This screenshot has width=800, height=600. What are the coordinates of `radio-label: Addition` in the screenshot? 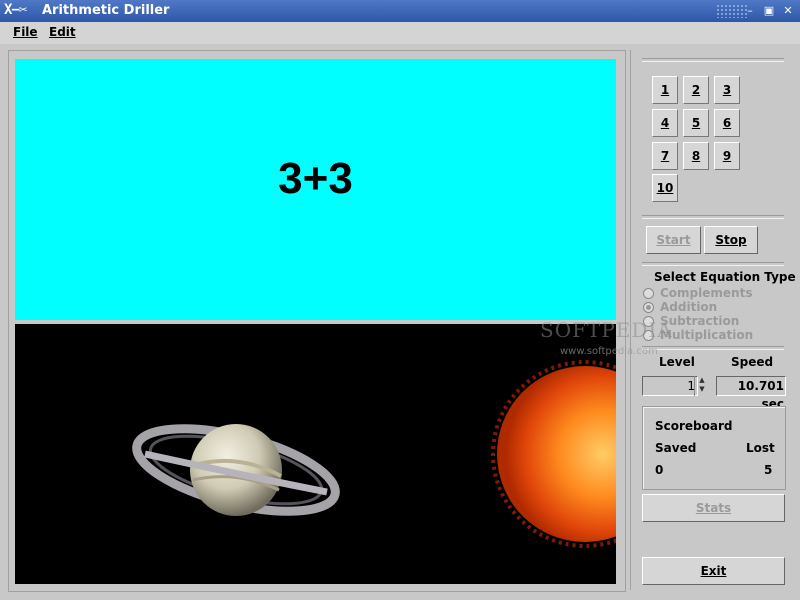 It's located at (689, 307).